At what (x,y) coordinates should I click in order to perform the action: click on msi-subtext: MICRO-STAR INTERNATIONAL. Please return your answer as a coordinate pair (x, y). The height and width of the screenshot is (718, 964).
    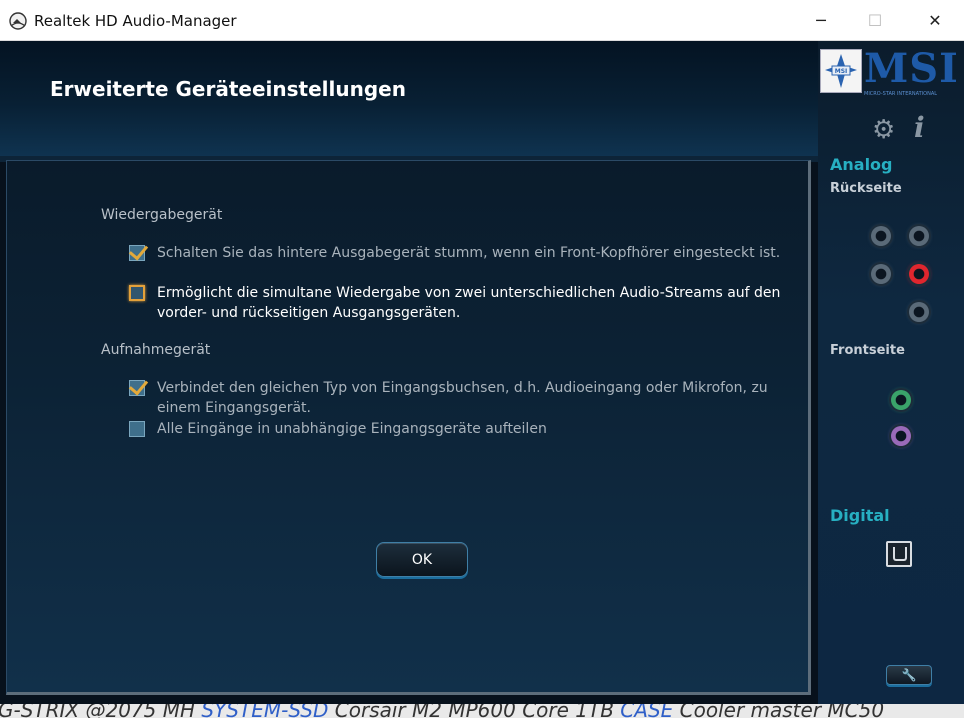
    Looking at the image, I should click on (901, 94).